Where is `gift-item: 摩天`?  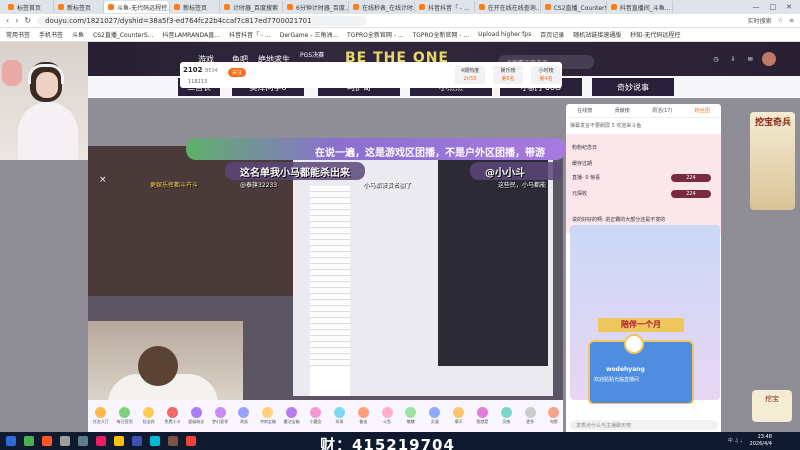
gift-item: 摩天 is located at coordinates (459, 416).